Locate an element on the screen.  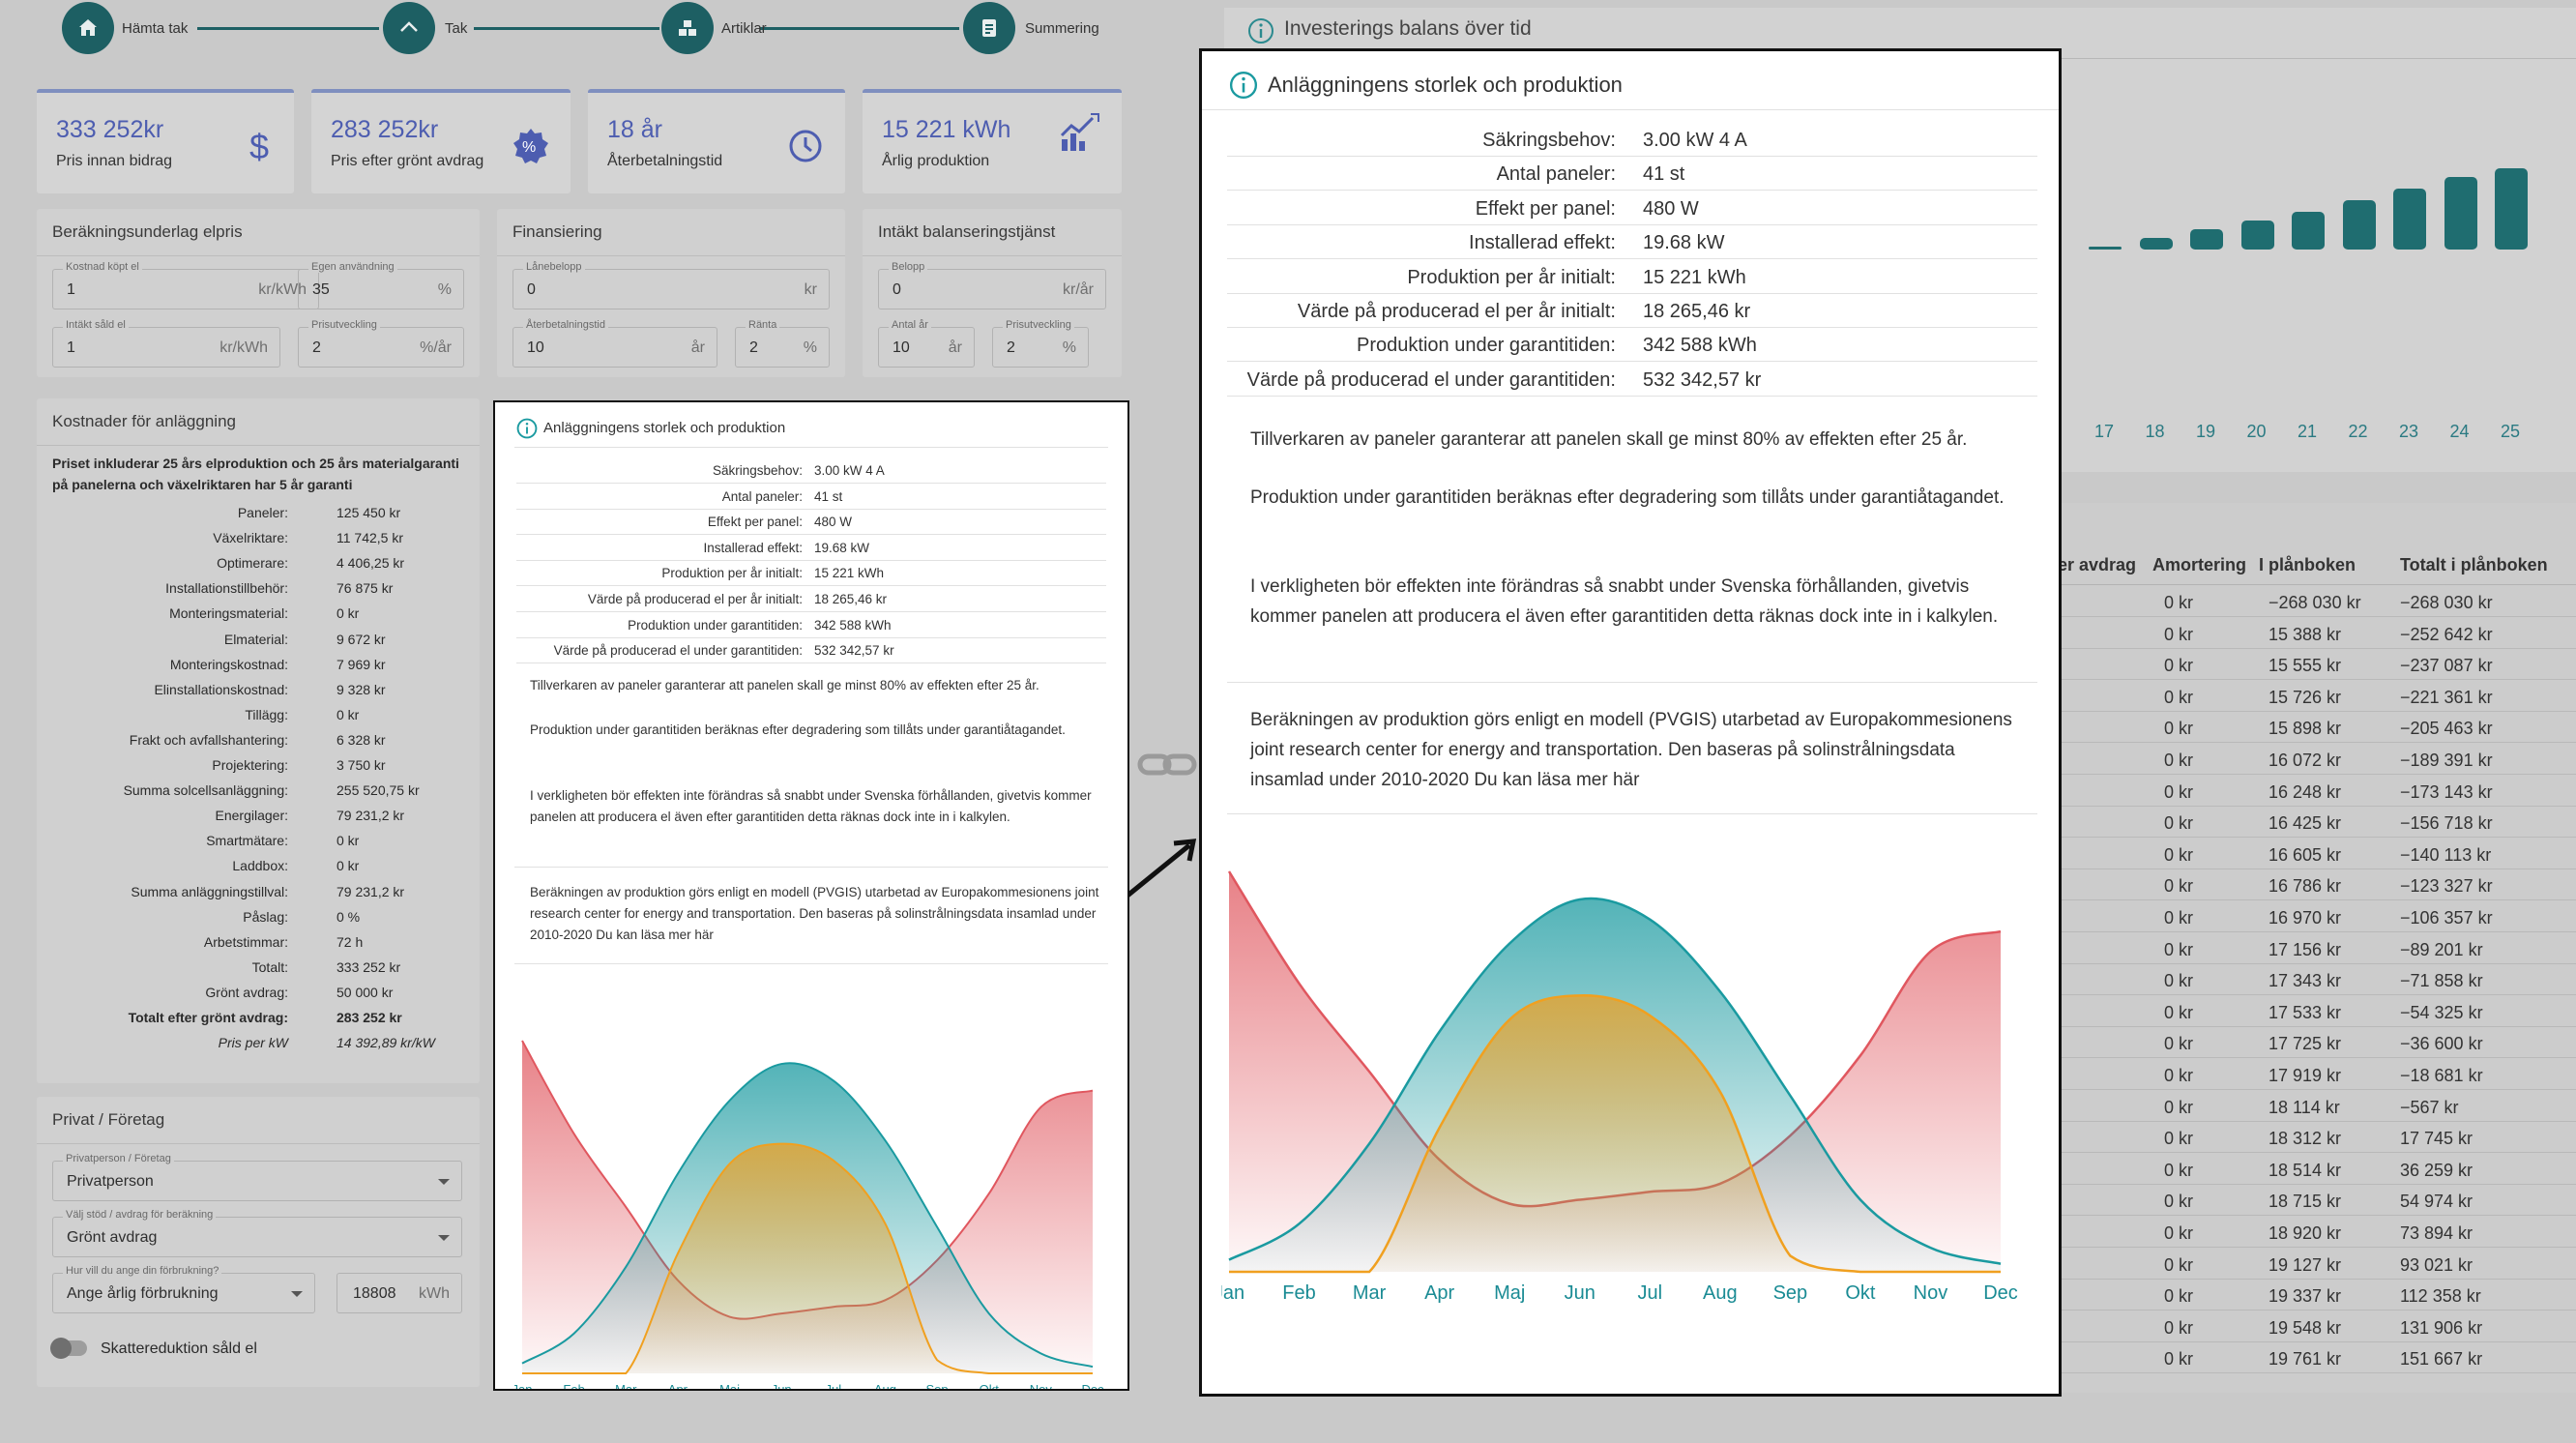
step-artiklar is located at coordinates (687, 28).